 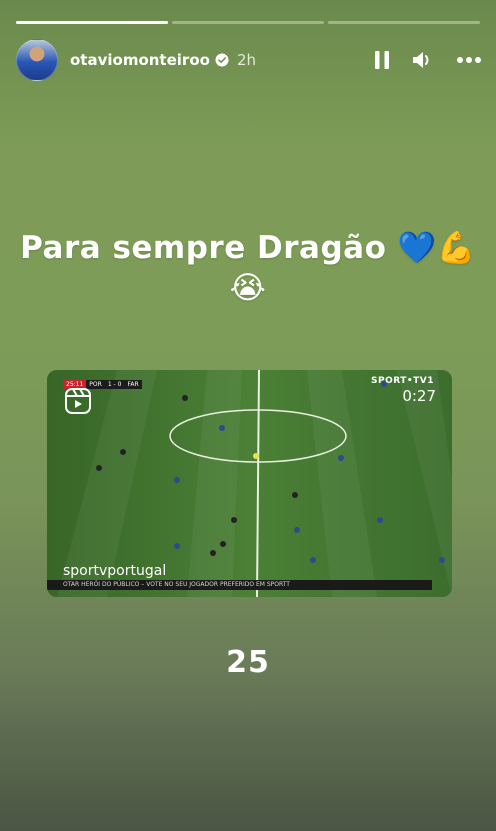 What do you see at coordinates (382, 60) in the screenshot?
I see `pause-icon` at bounding box center [382, 60].